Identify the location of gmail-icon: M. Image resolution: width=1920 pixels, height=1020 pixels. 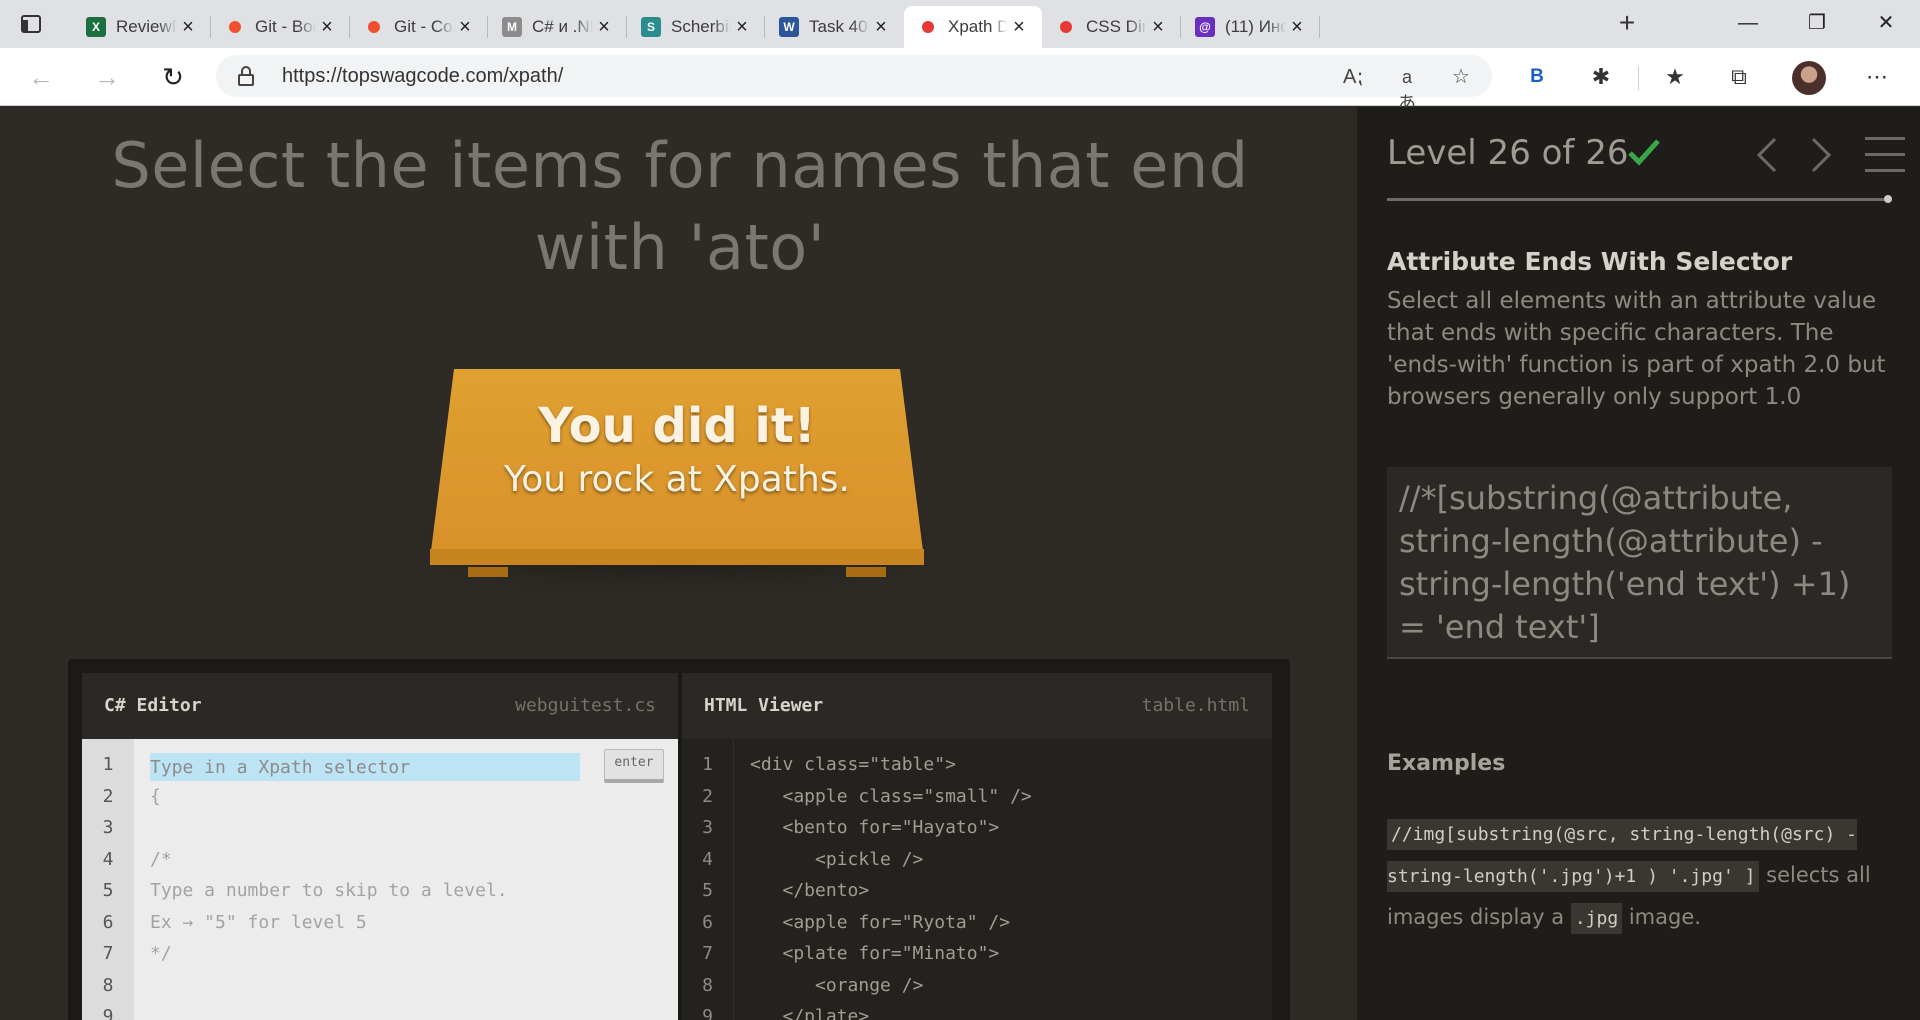
(512, 27).